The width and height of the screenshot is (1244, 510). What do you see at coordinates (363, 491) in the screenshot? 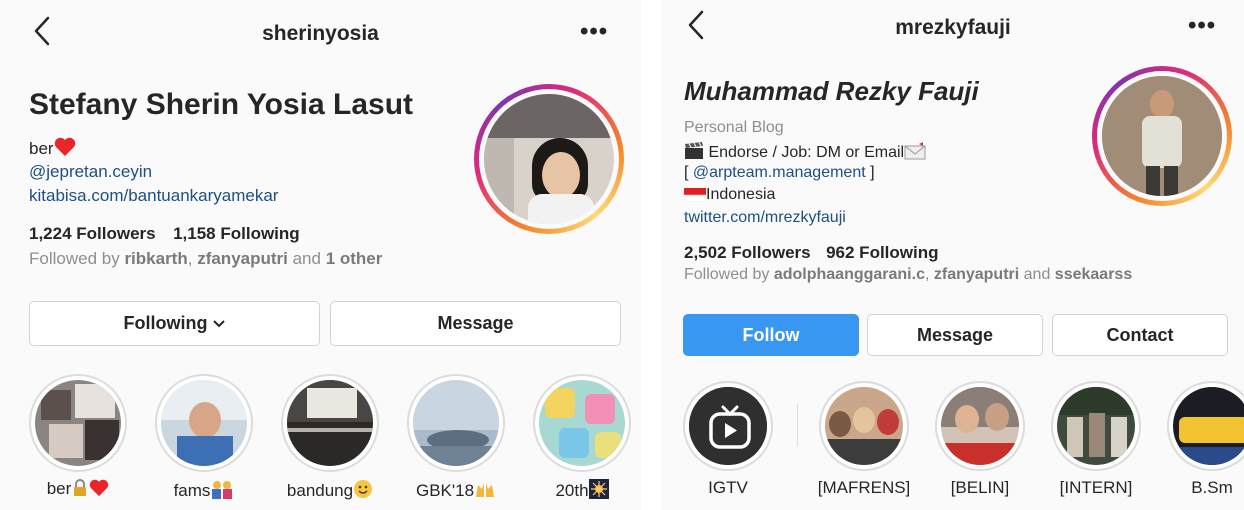
I see `smile-emoji-icon` at bounding box center [363, 491].